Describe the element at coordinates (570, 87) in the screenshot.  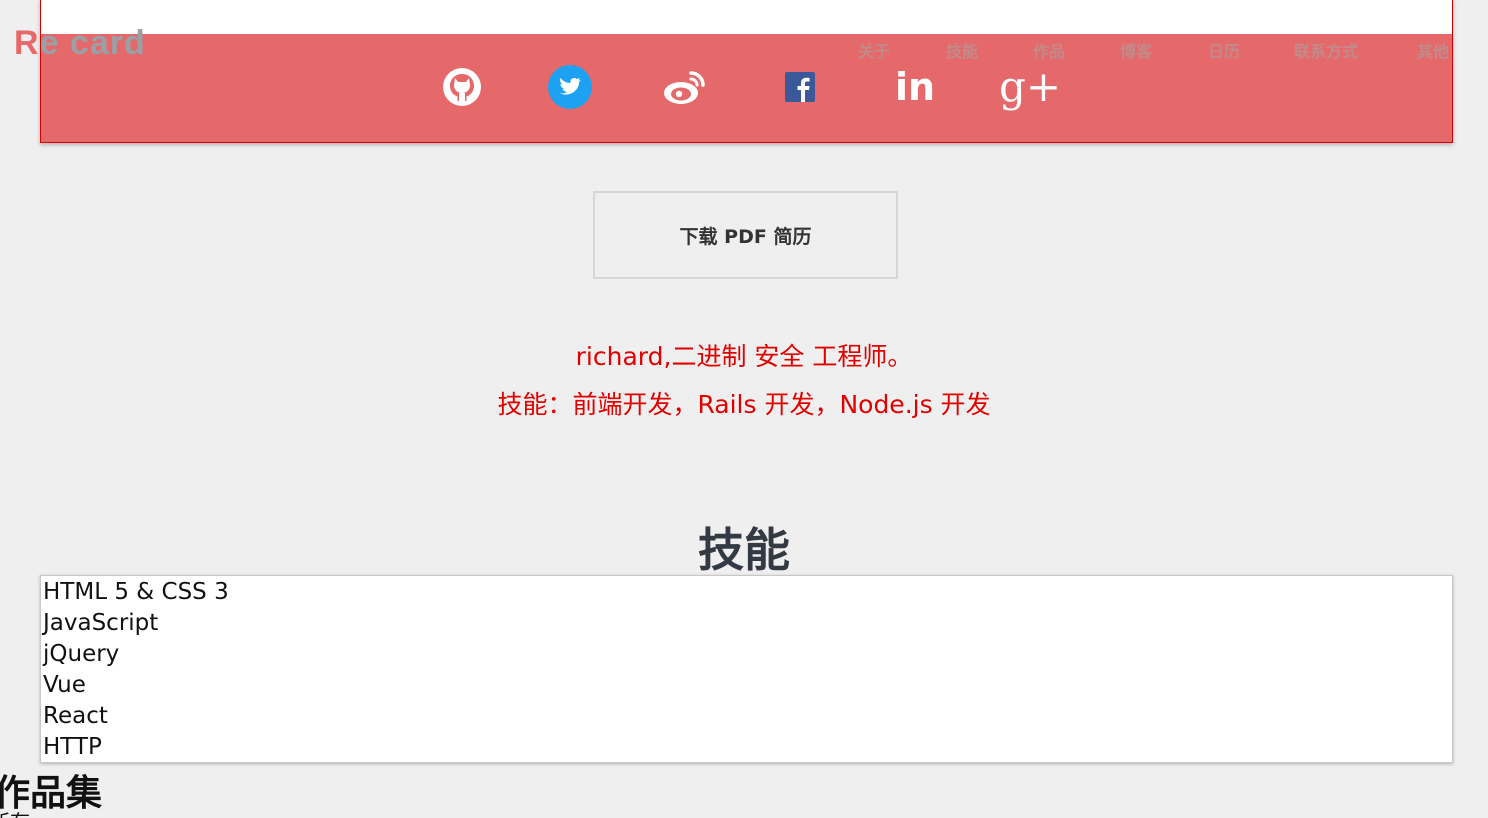
I see `twitter-icon` at that location.